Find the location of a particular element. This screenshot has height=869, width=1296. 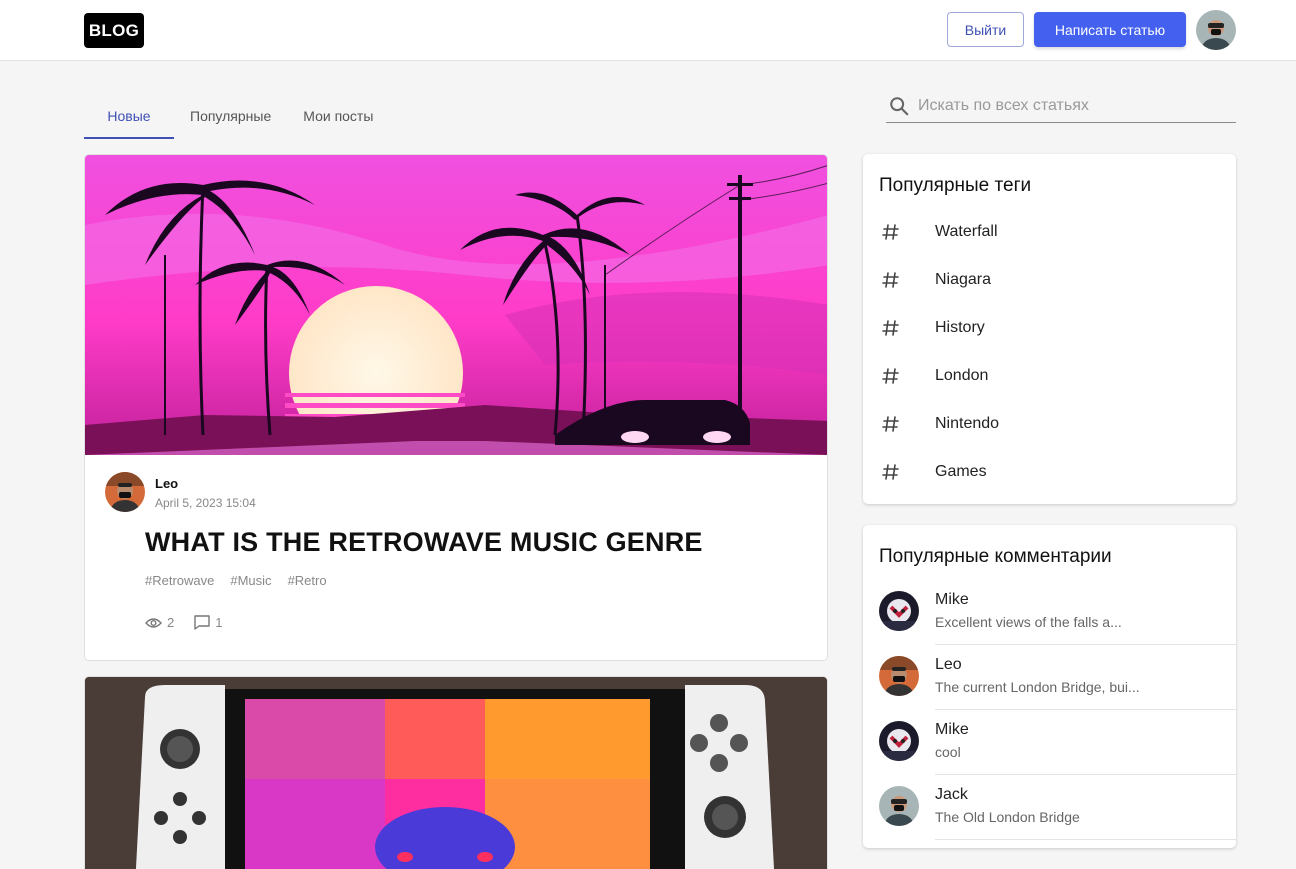

popular-comments-title: Популярные комментарии is located at coordinates (995, 556).